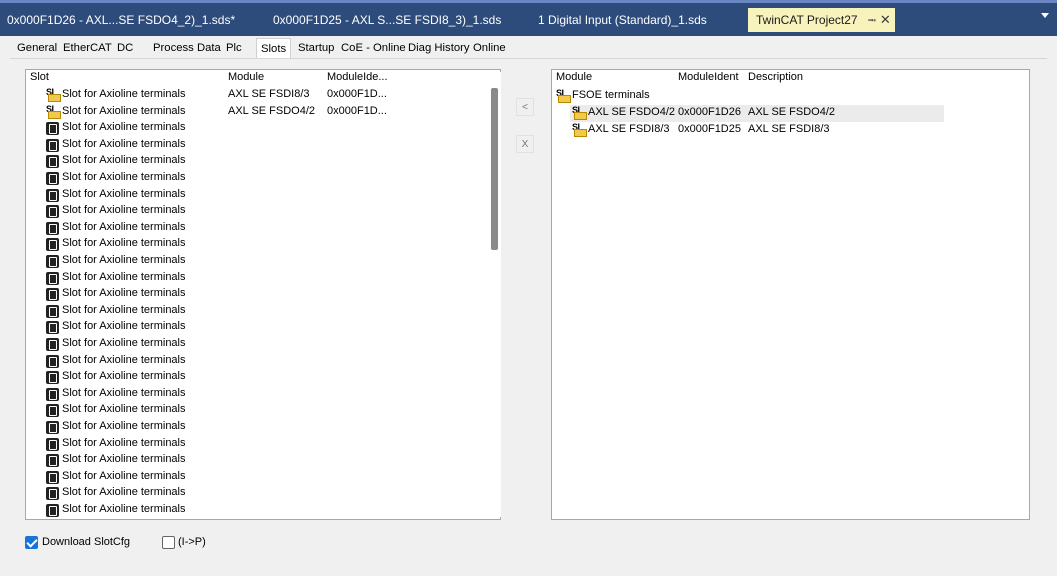 This screenshot has width=1057, height=576. I want to click on download-slotcfg-checkbox, so click(31, 542).